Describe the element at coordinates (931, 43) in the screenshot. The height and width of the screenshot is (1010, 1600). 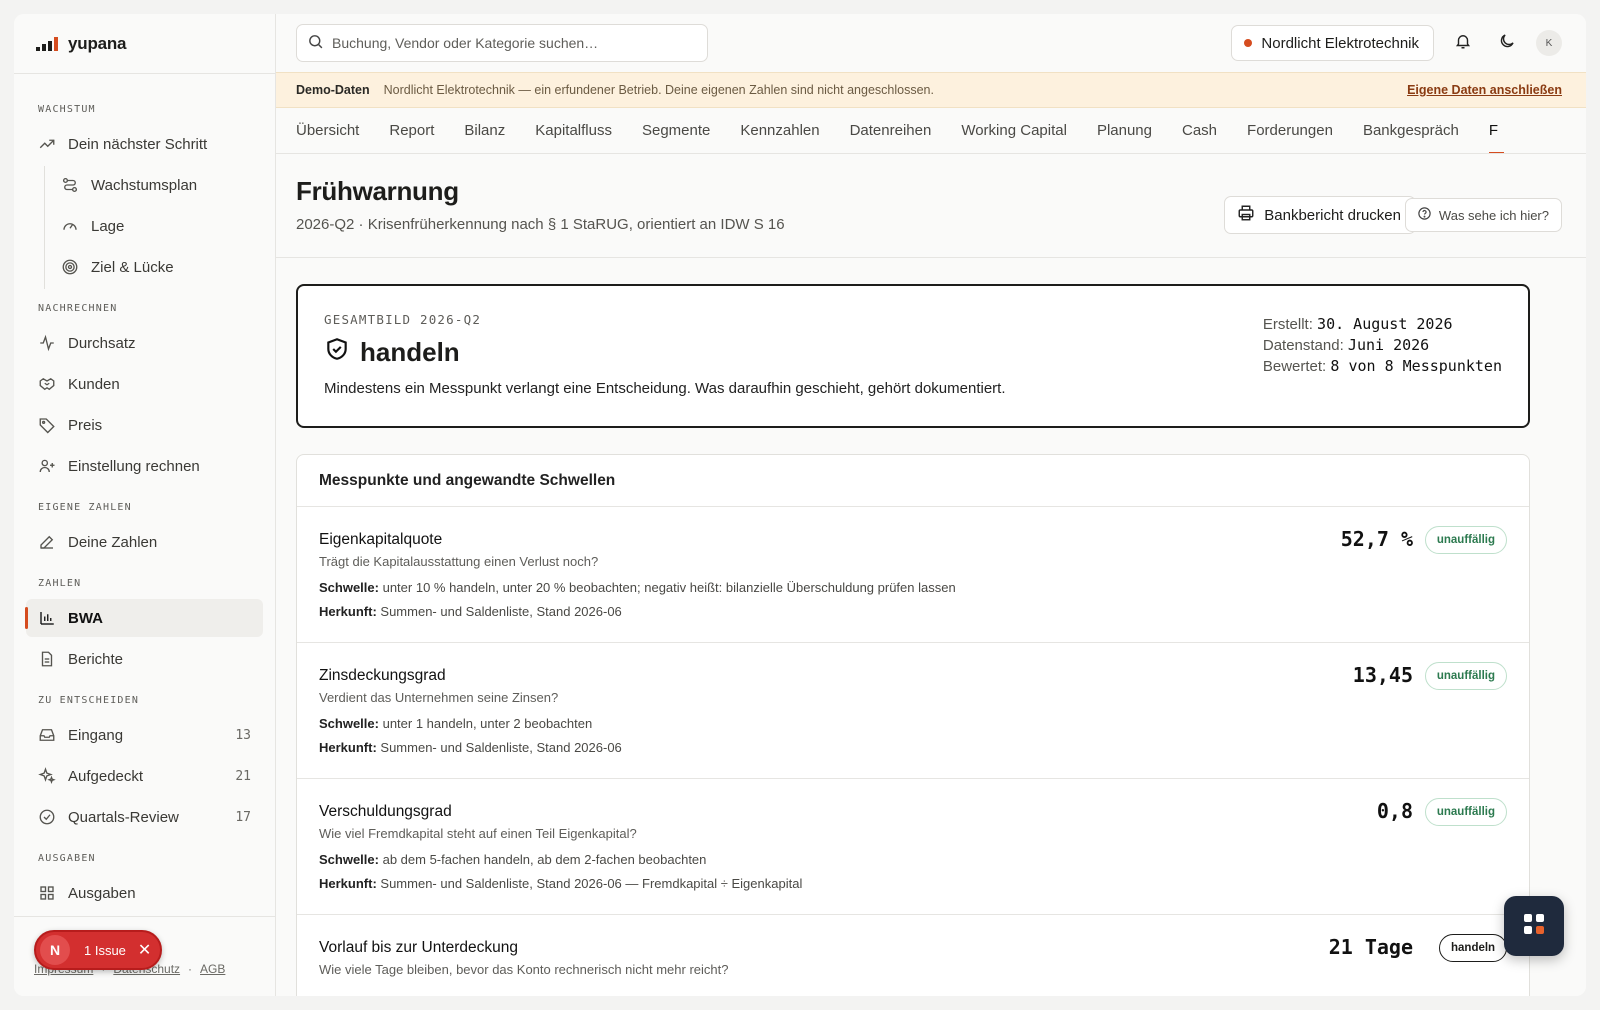
I see `topbar: Nordlicht Elektrotechnik K` at that location.